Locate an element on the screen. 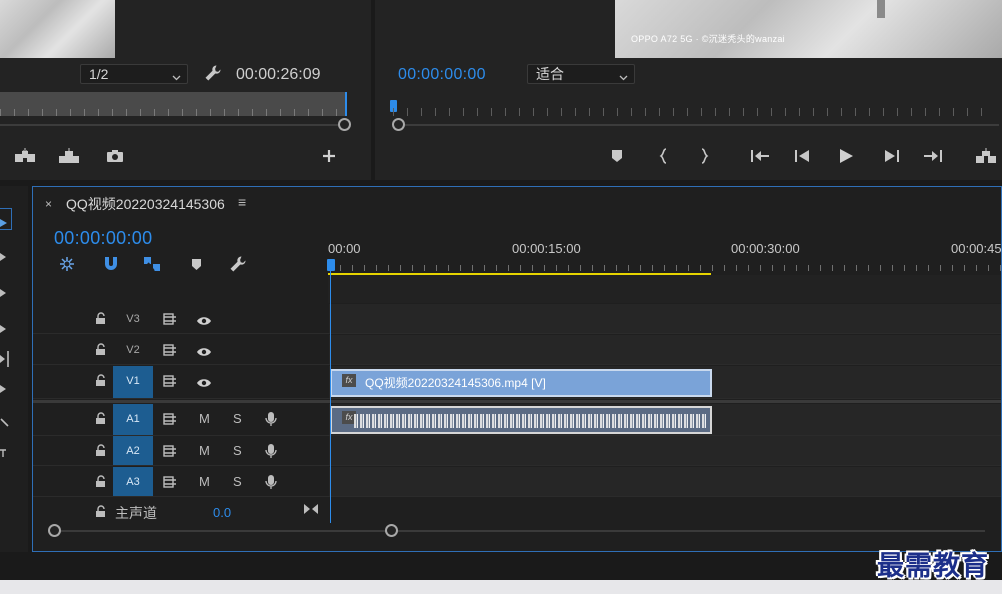  razor-tool-icon is located at coordinates (4, 329).